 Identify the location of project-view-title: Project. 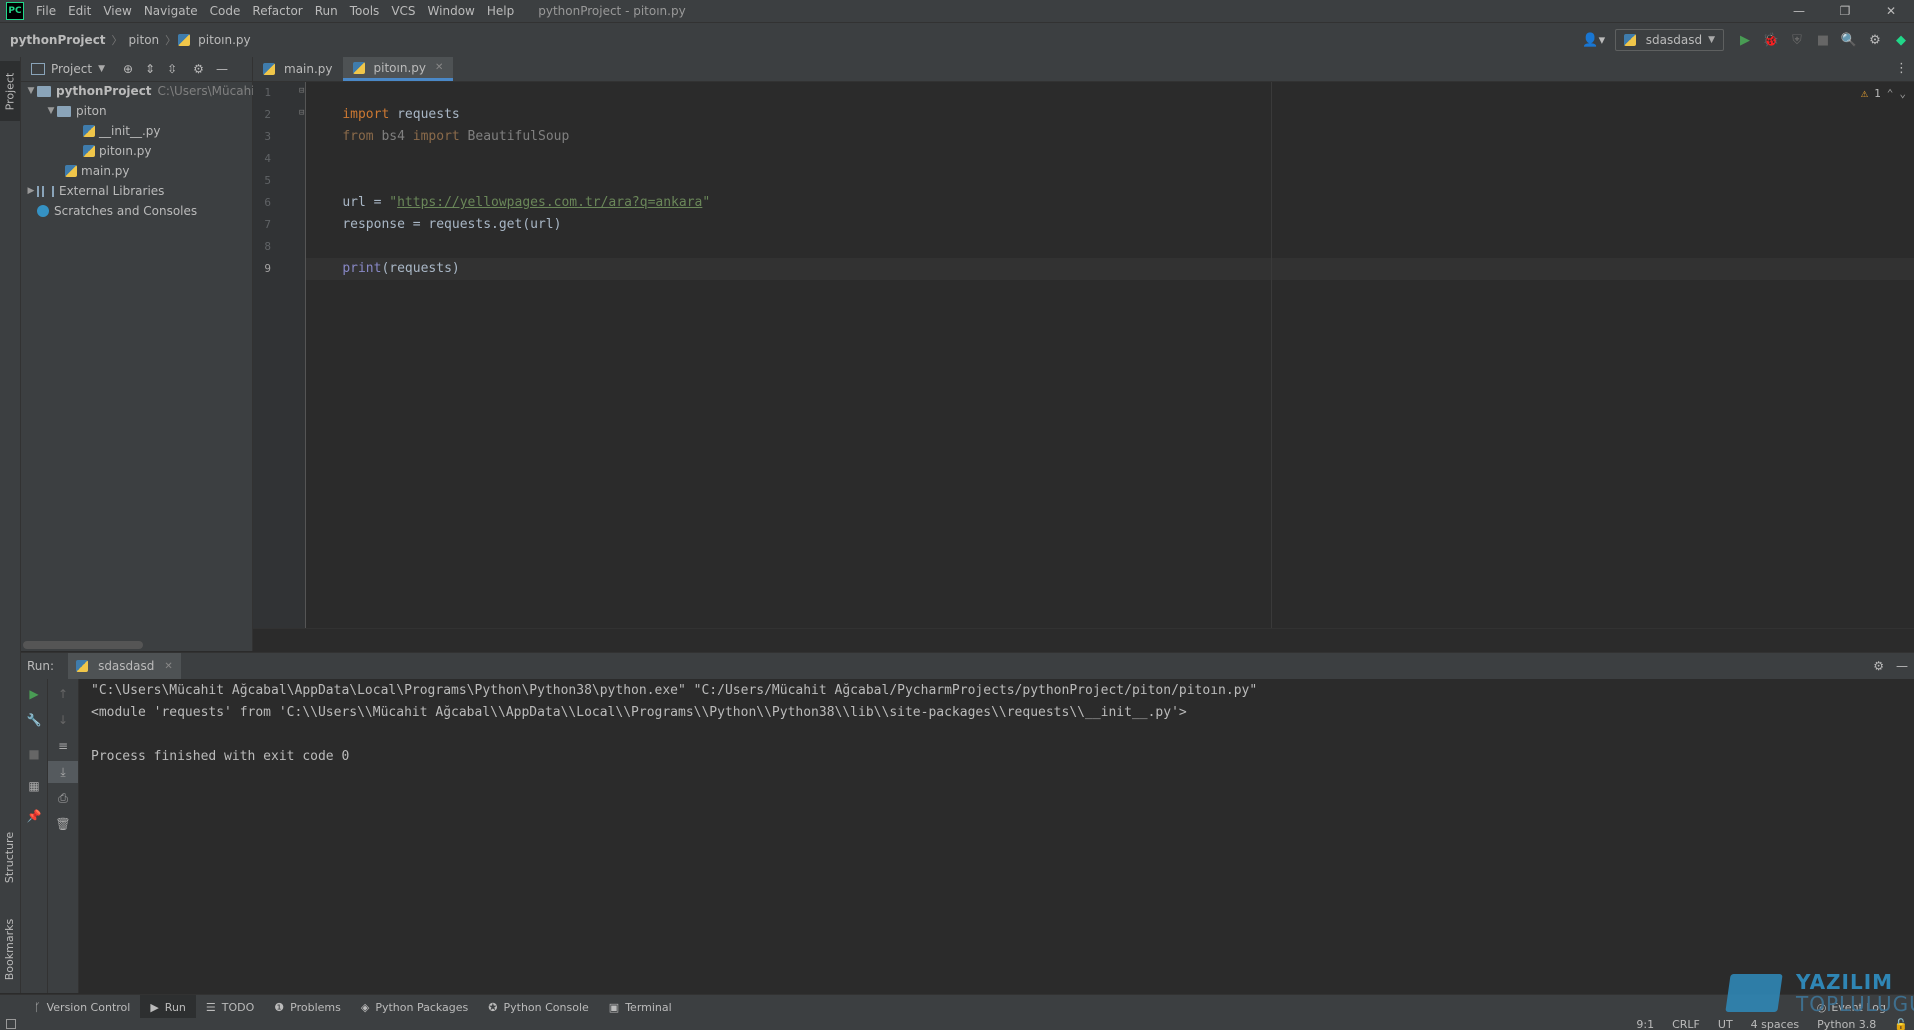
(71, 69).